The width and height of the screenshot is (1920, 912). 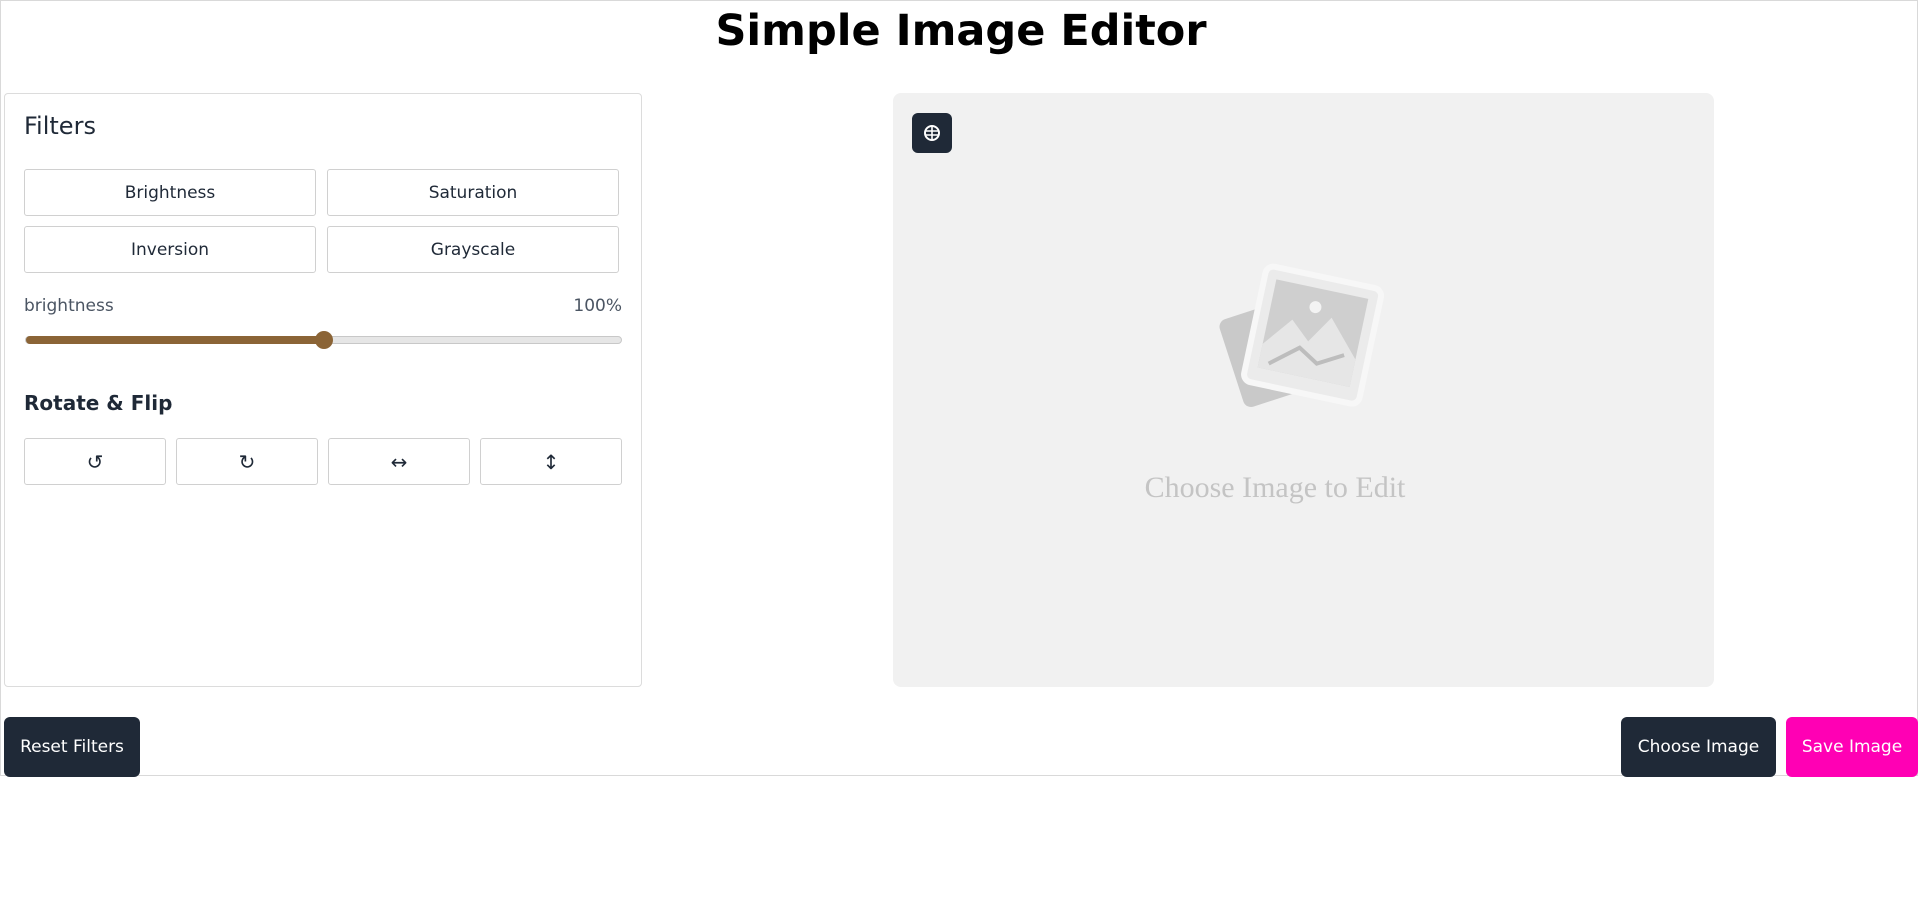 What do you see at coordinates (961, 31) in the screenshot?
I see `page-title: Simple Image Editor` at bounding box center [961, 31].